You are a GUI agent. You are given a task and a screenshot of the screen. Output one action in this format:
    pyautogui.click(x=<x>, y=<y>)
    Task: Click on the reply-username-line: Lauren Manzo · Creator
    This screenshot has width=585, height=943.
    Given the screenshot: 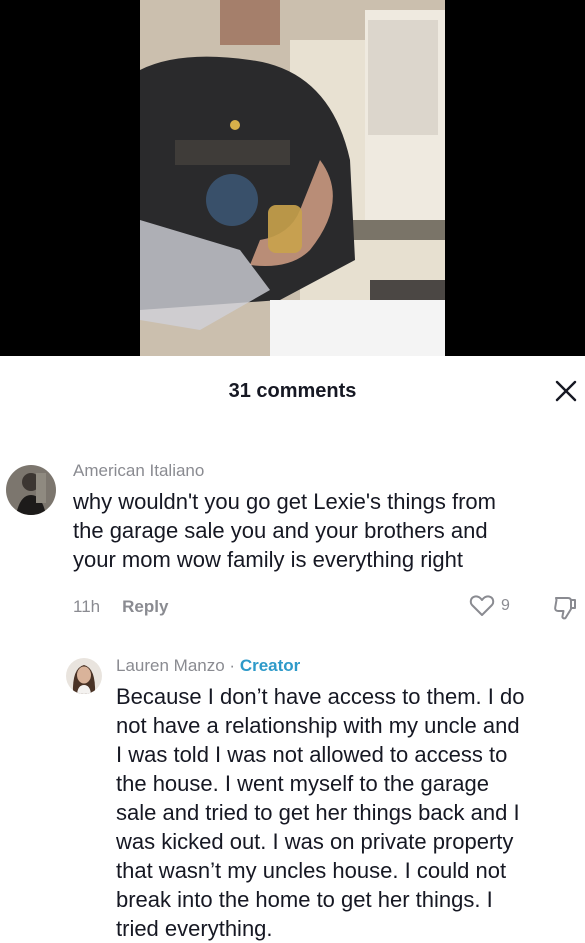 What is the action you would take?
    pyautogui.click(x=208, y=666)
    